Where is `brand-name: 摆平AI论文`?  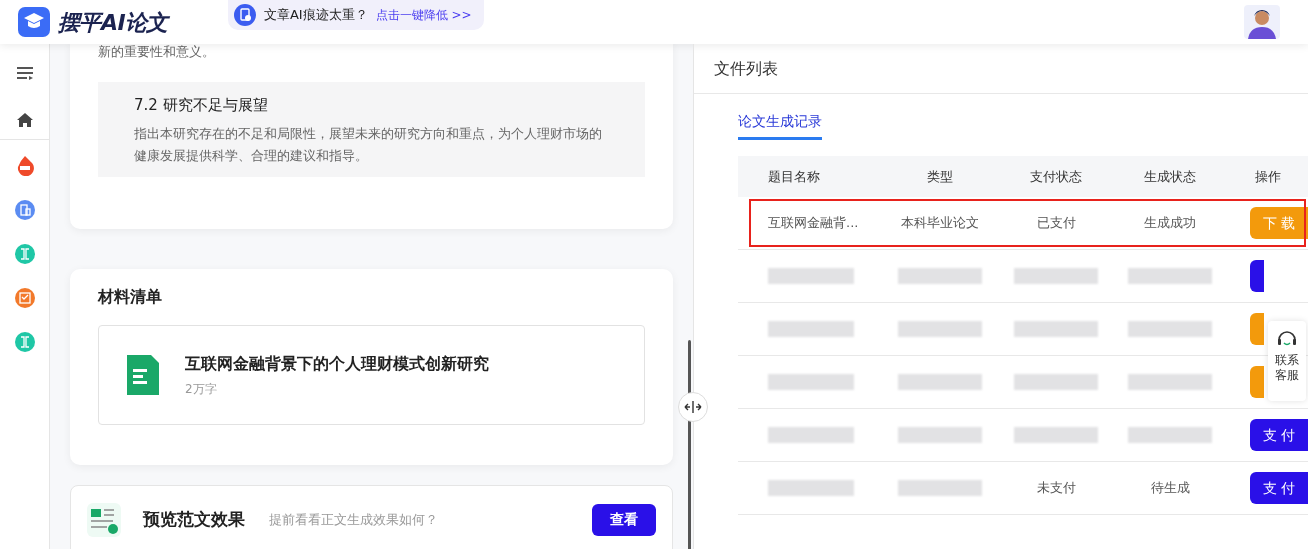 brand-name: 摆平AI论文 is located at coordinates (113, 22).